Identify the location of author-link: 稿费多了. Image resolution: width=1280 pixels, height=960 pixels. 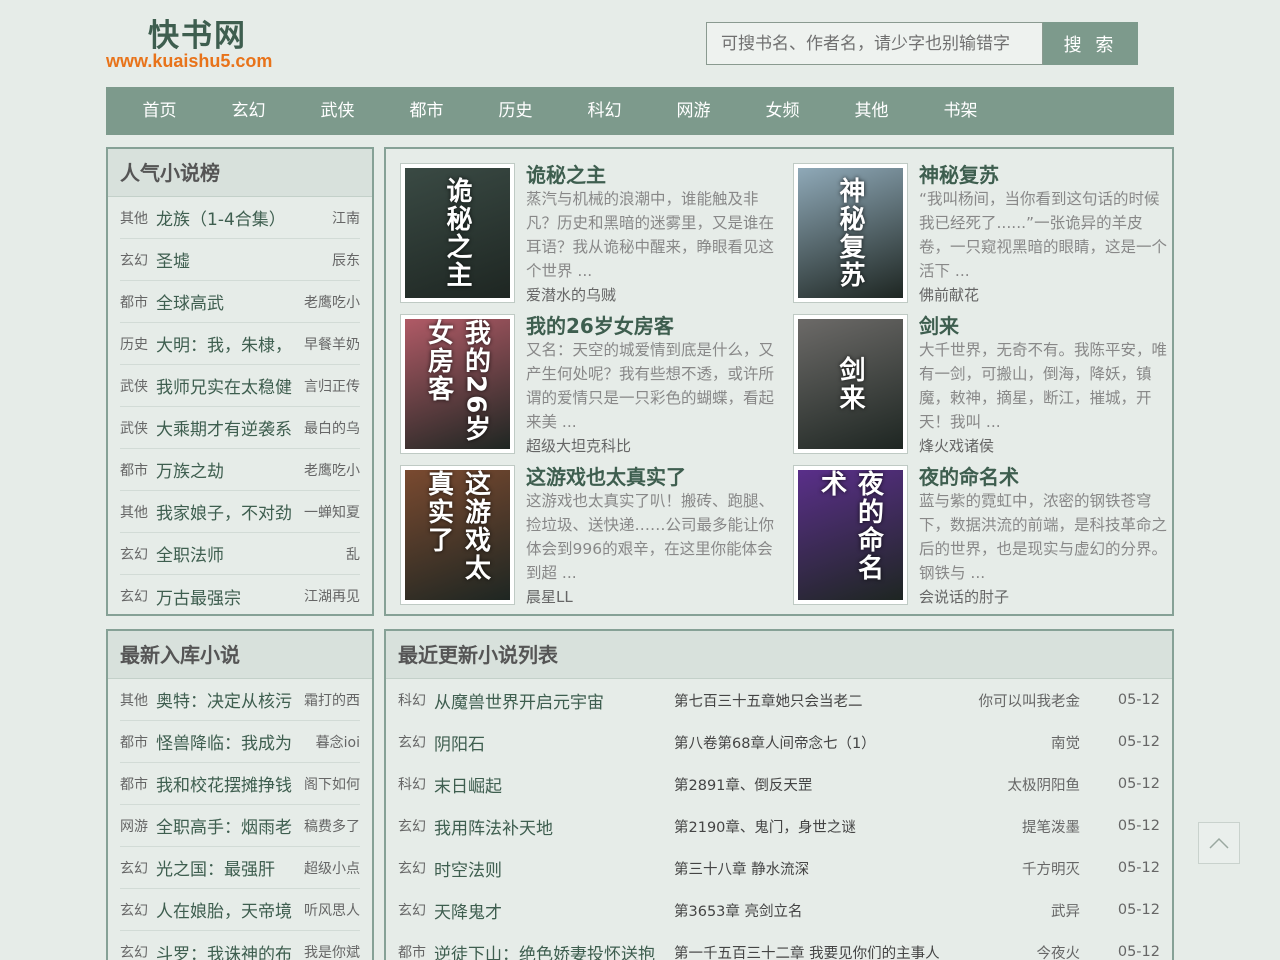
(330, 826).